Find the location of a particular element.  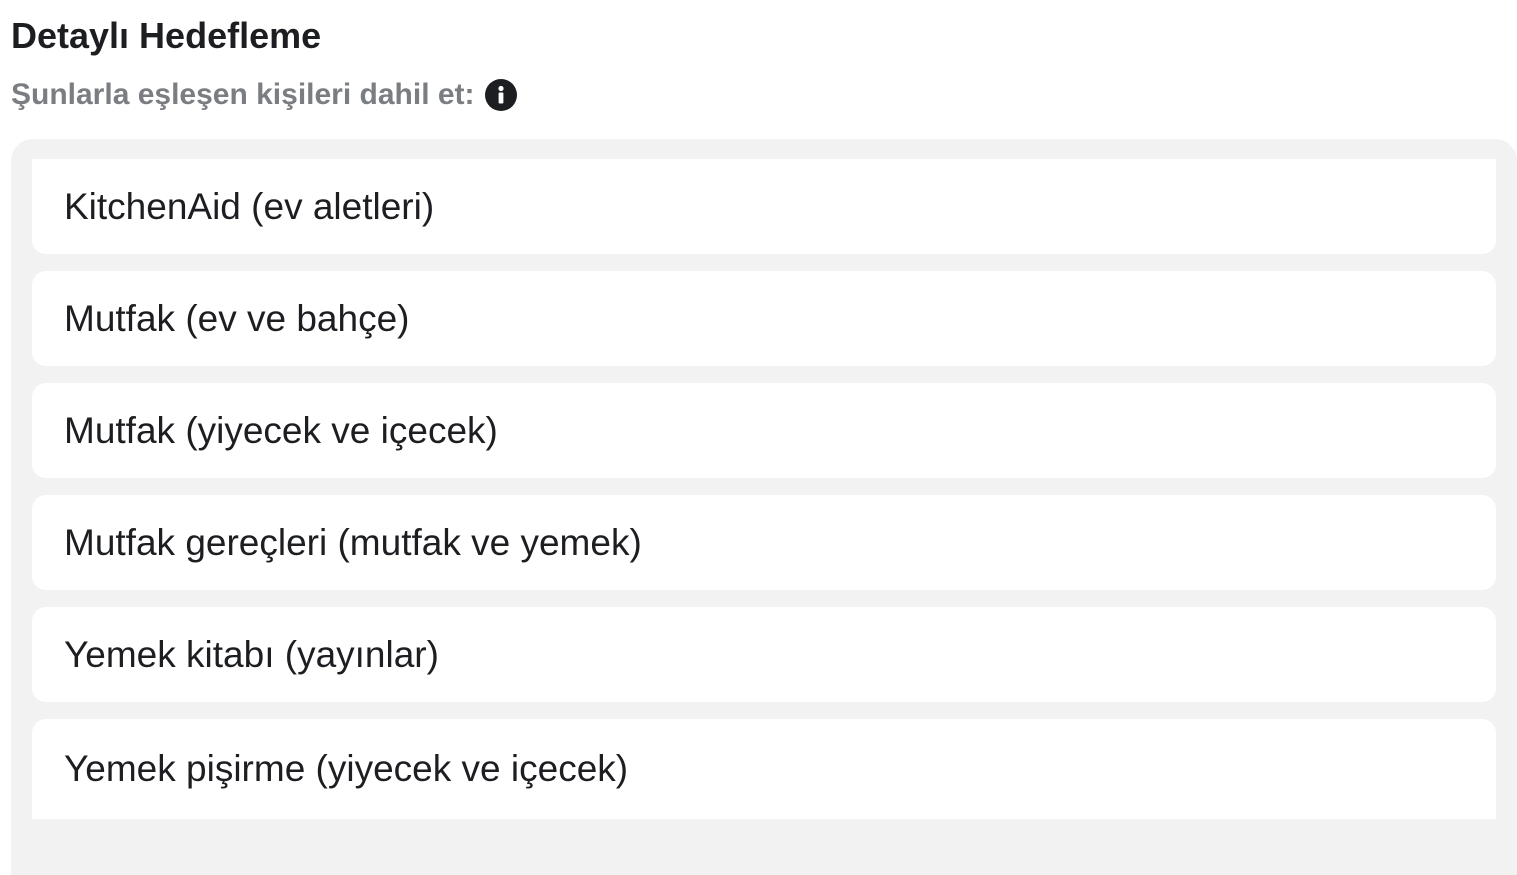

targeting-item-label: Mutfak gereçleri (mutfak ve yemek) is located at coordinates (353, 542).